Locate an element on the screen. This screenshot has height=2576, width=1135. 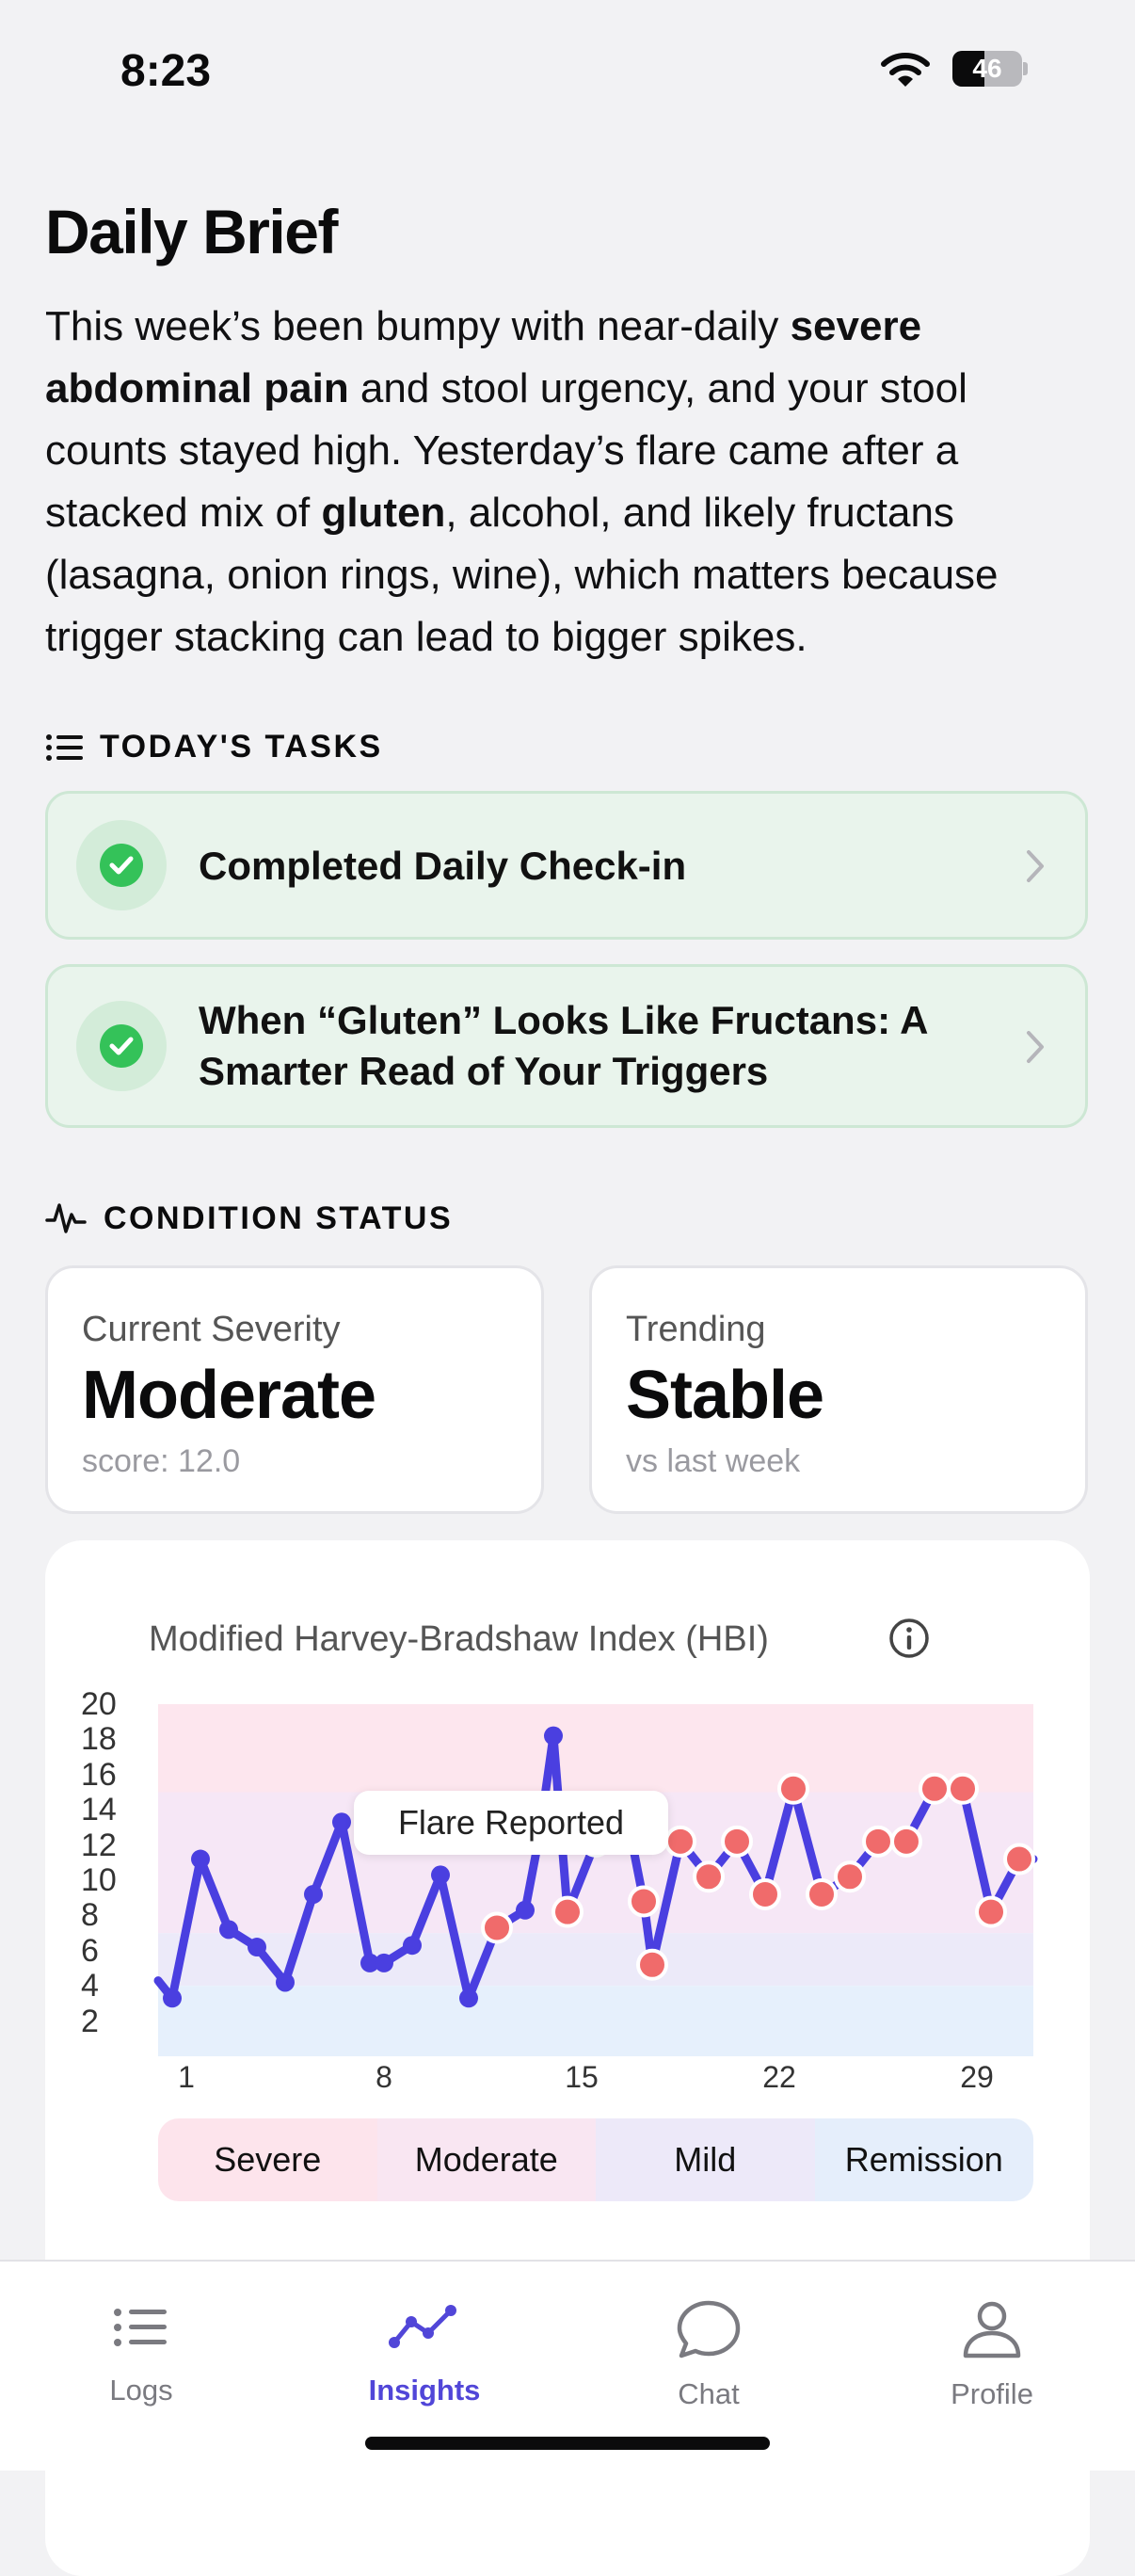
brief-segment: This week’s been bumpy with near-daily is located at coordinates (418, 326).